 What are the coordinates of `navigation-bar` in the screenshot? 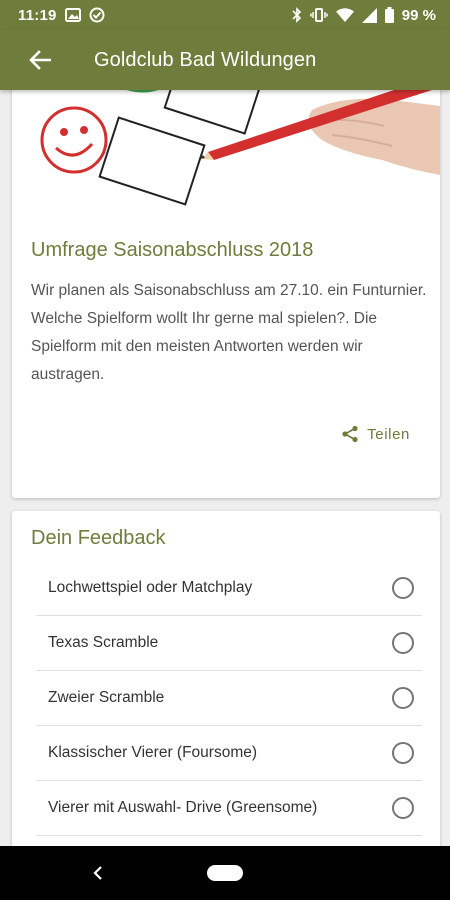 It's located at (225, 873).